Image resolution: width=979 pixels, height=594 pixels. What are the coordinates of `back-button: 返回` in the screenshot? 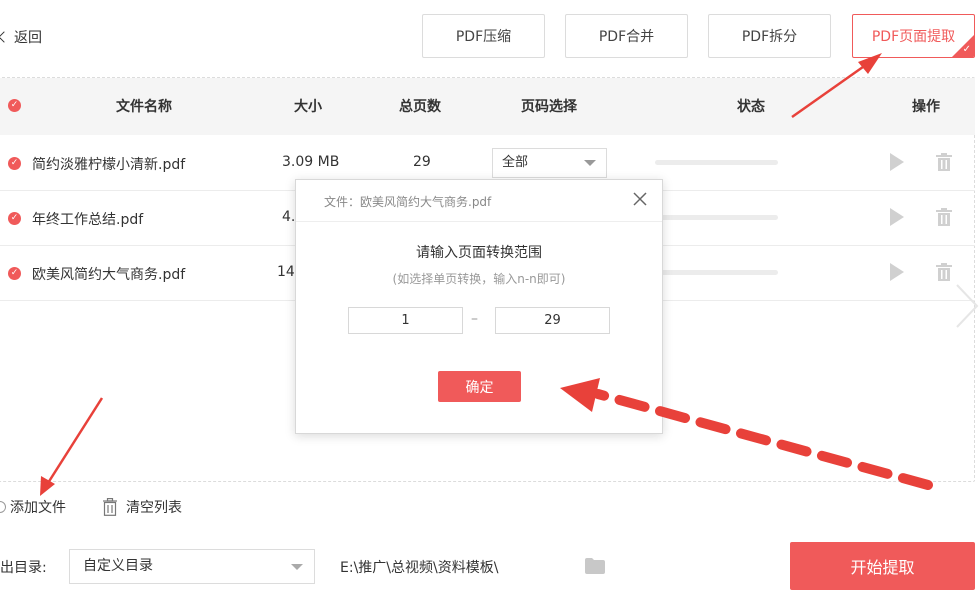 It's located at (21, 37).